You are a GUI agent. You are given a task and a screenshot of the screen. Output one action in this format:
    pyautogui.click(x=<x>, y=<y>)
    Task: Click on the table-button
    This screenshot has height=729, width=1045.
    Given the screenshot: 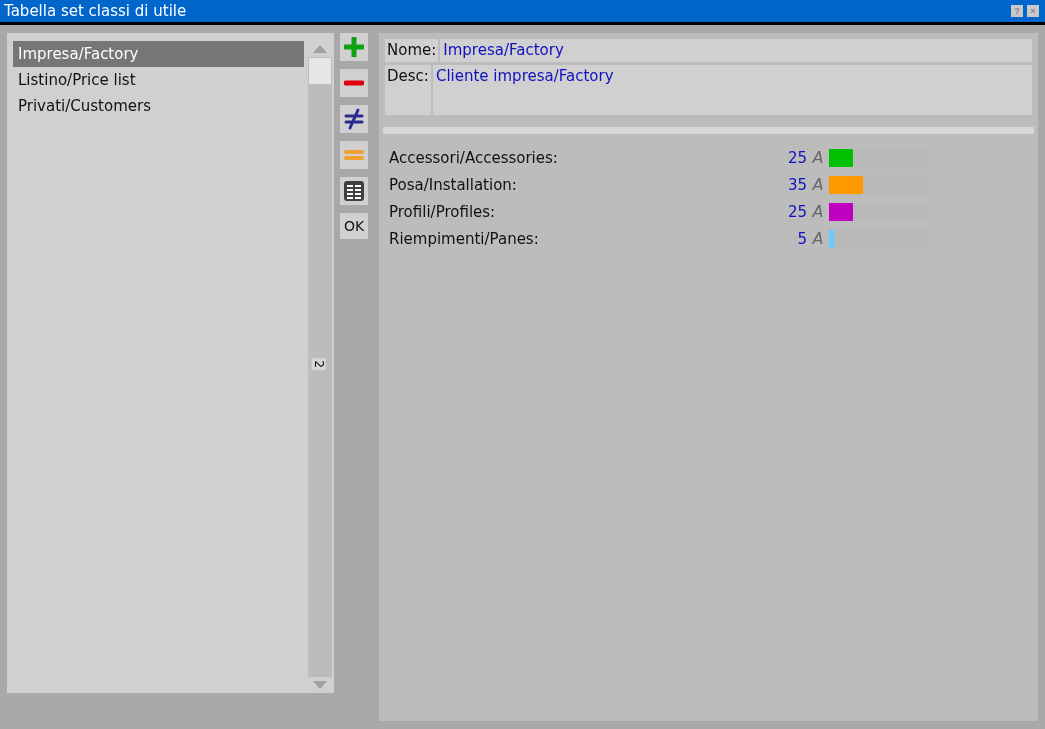 What is the action you would take?
    pyautogui.click(x=354, y=191)
    